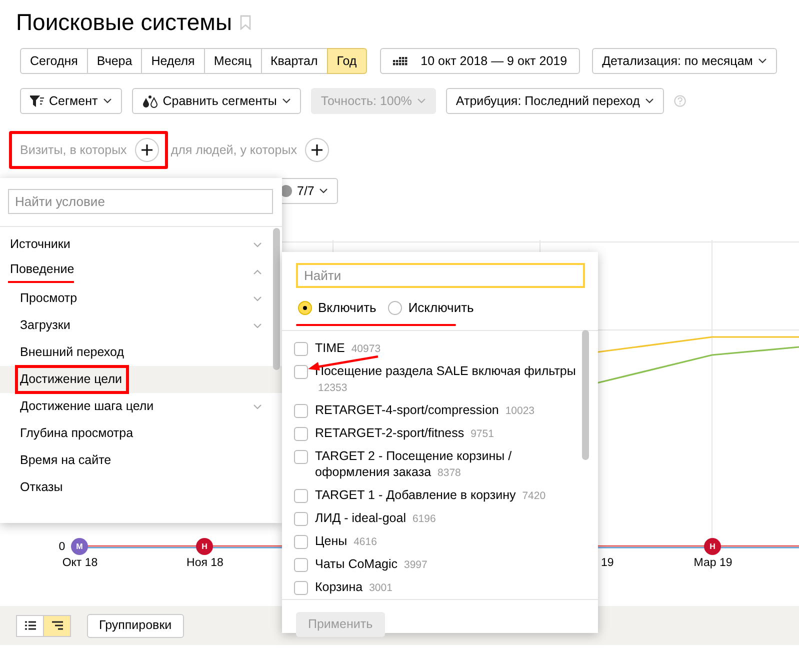  I want to click on period-tab: Год, so click(346, 61).